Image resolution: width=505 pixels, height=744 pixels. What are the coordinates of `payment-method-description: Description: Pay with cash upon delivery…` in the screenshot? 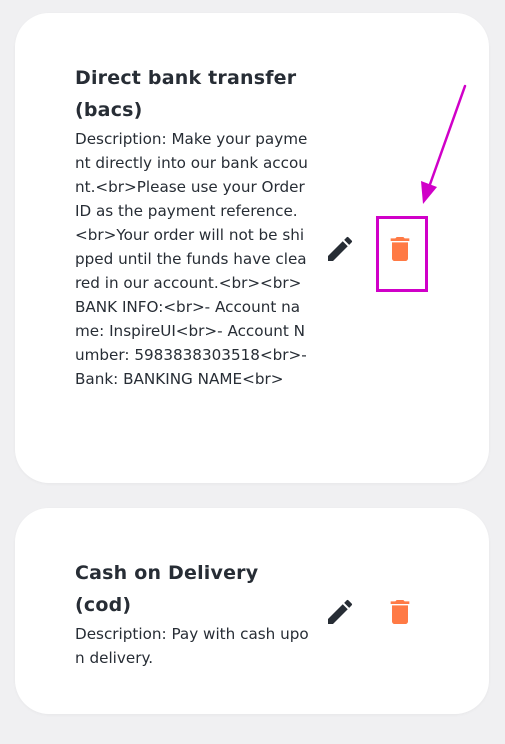 It's located at (192, 646).